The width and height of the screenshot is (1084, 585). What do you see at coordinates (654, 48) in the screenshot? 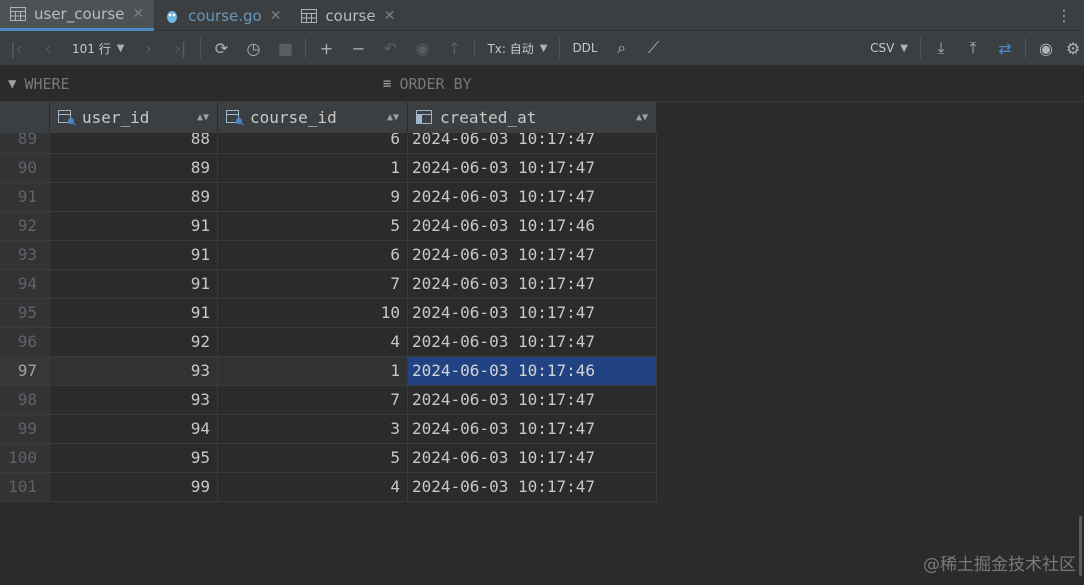
I see `chart-icon: ⟋` at bounding box center [654, 48].